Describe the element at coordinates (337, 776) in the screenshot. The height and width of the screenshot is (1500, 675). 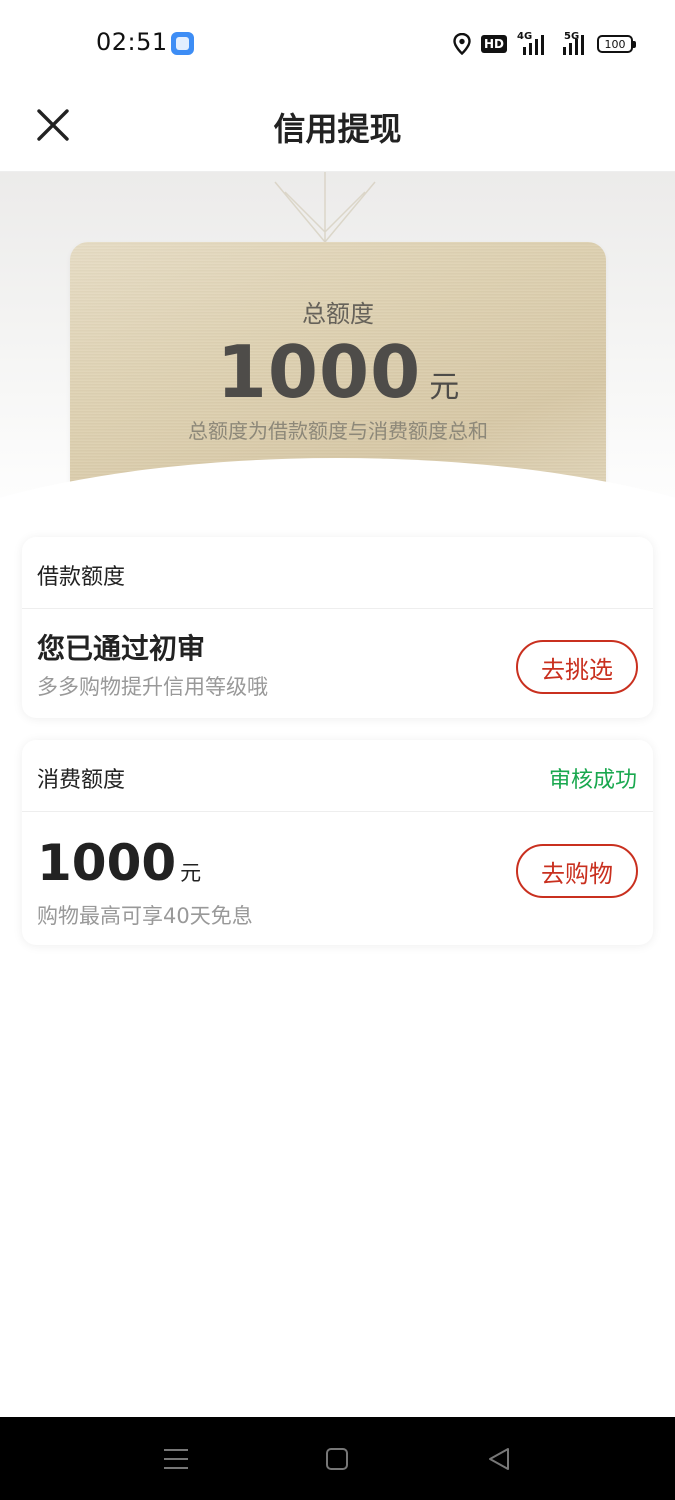
I see `consumption-card-header: 消费额度 审核成功` at that location.